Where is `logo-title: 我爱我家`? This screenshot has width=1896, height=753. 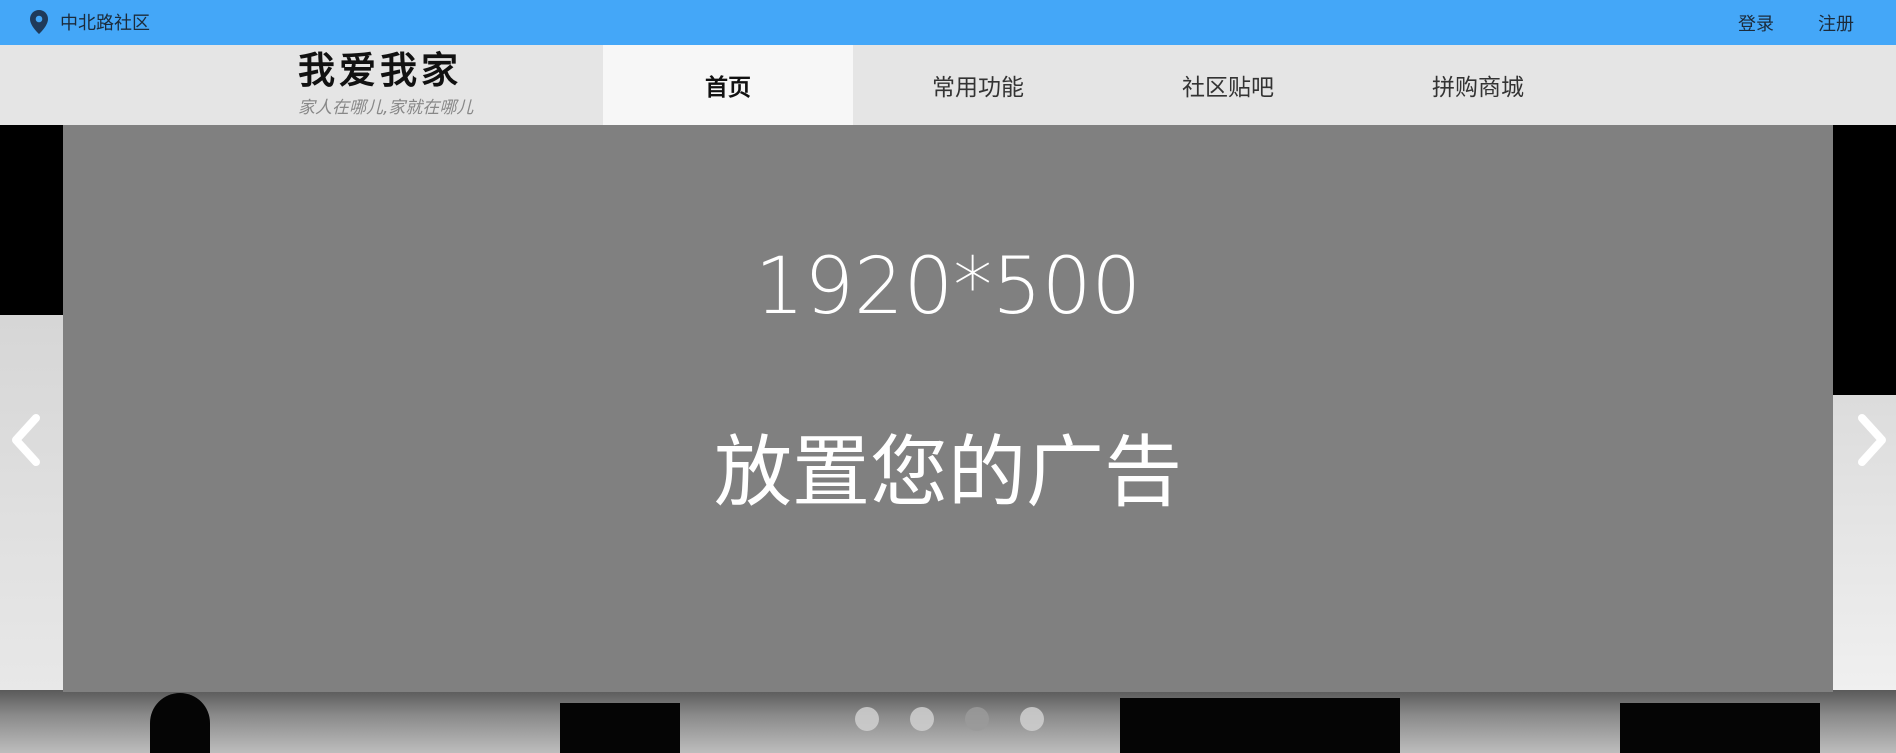 logo-title: 我爱我家 is located at coordinates (380, 70).